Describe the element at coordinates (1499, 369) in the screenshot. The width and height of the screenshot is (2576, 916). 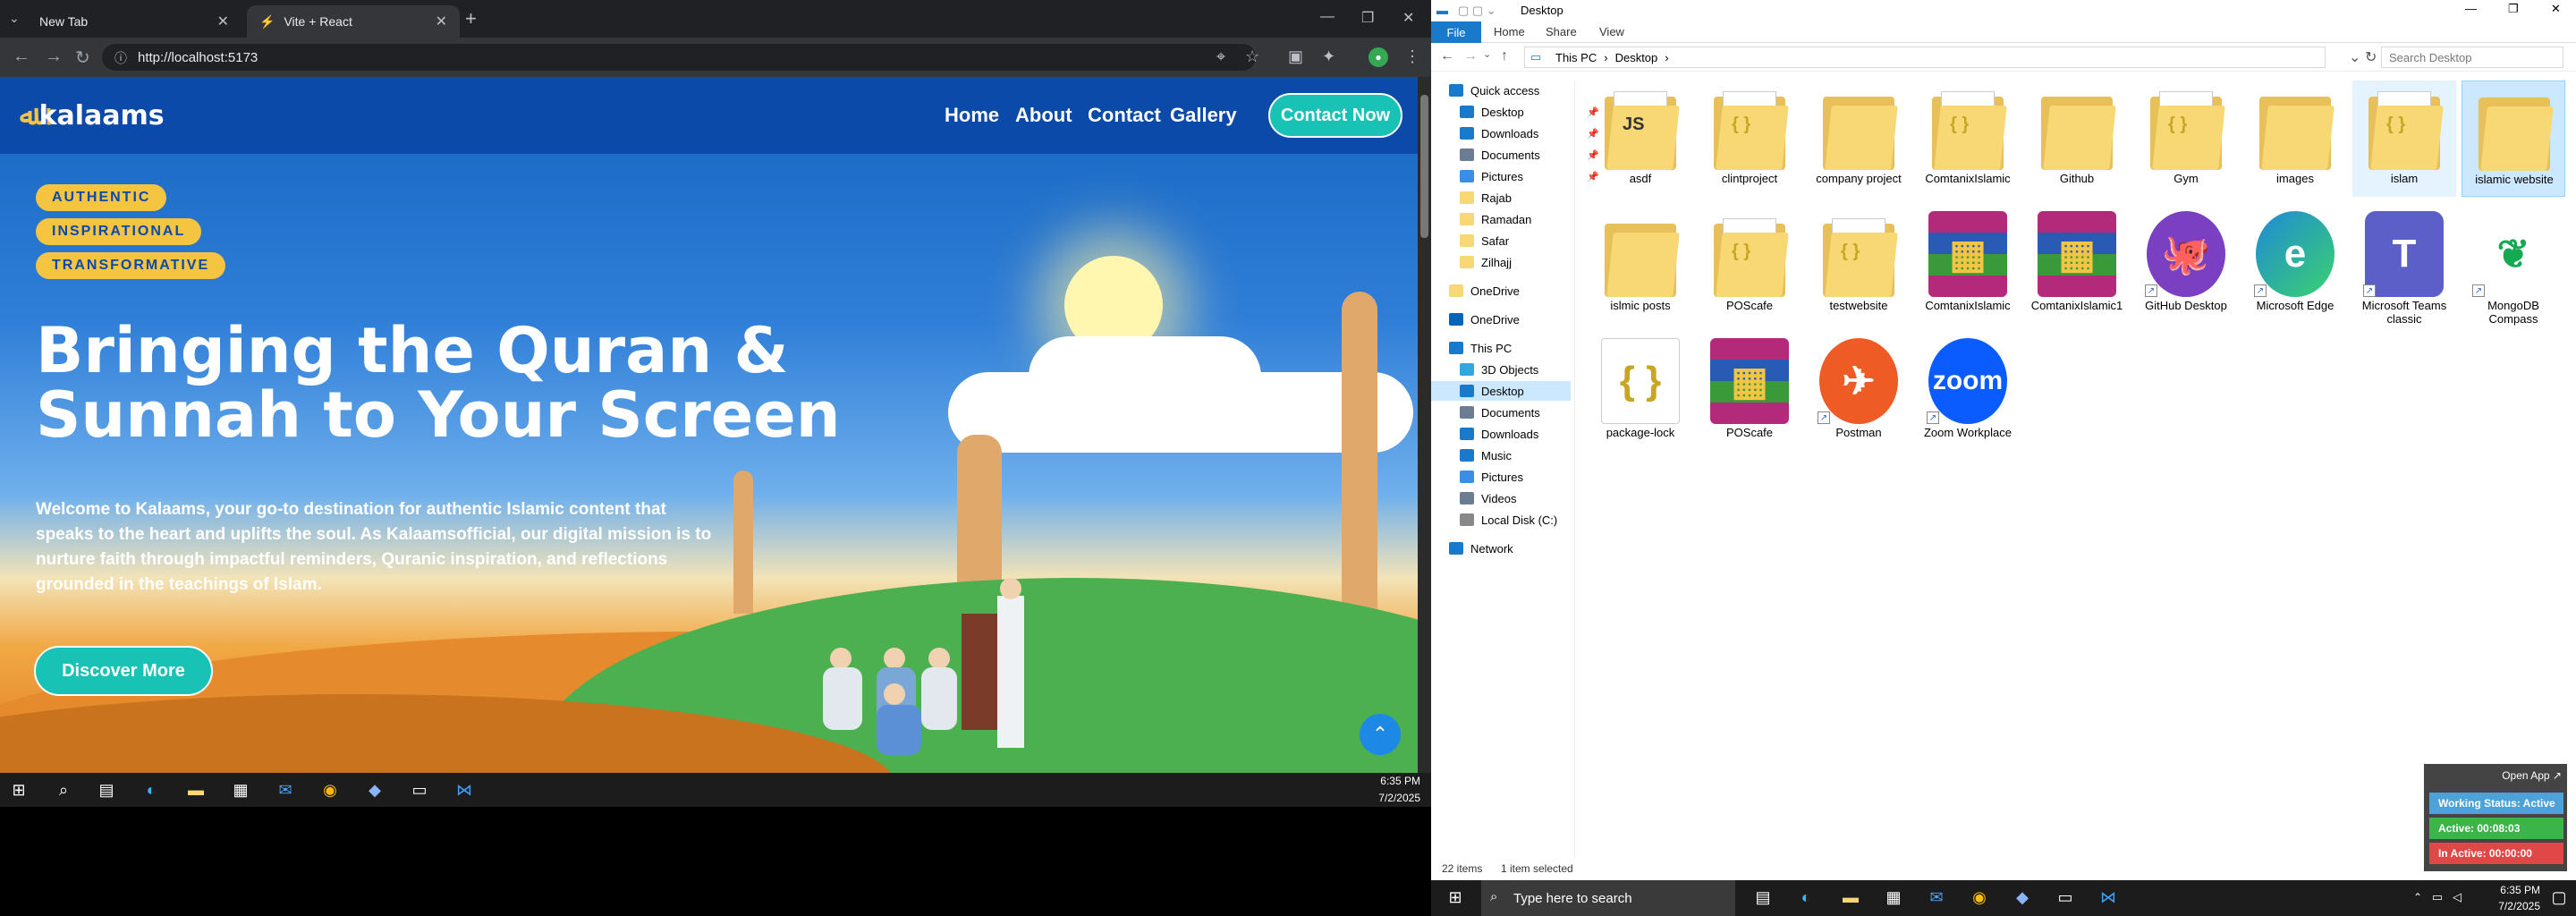
I see `nav-item-3d-objects: 3D Objects` at that location.